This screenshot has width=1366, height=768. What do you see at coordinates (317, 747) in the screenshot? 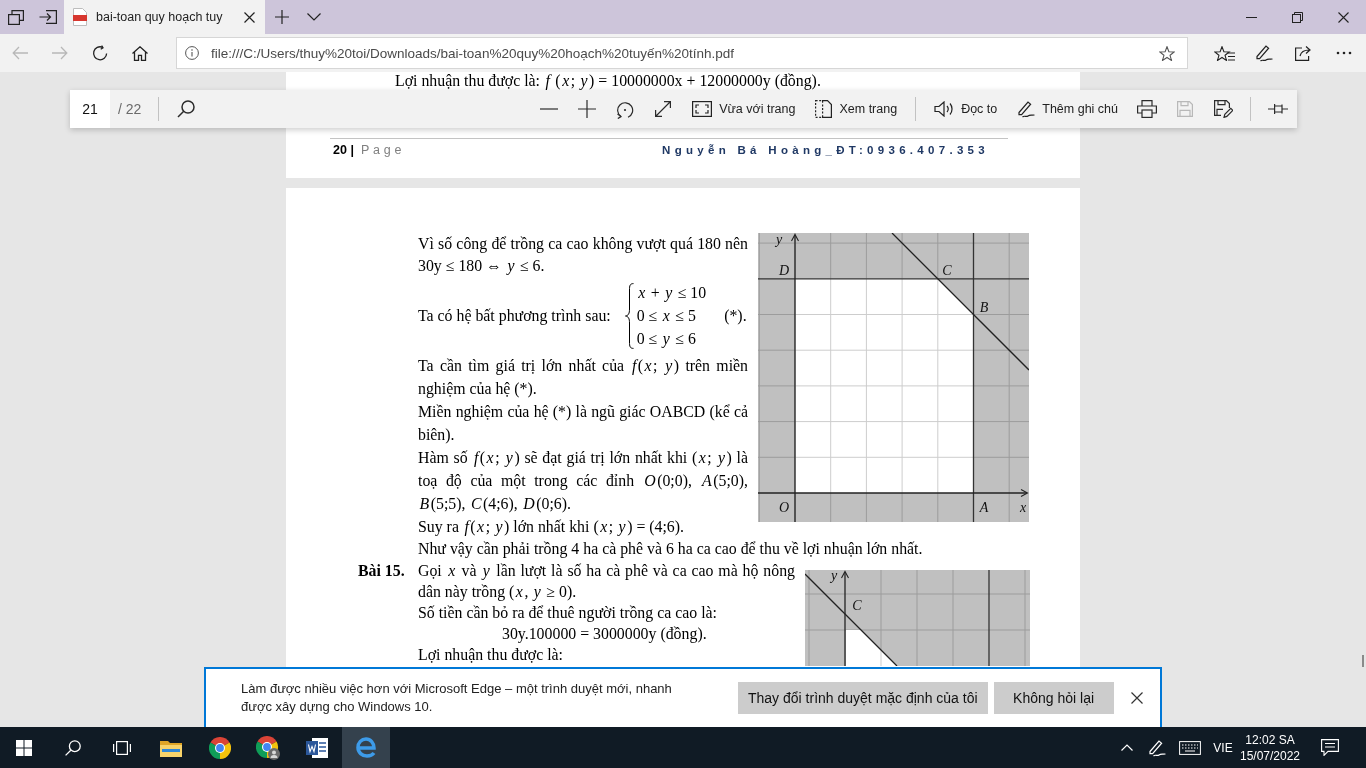
I see `document-tile-icon` at bounding box center [317, 747].